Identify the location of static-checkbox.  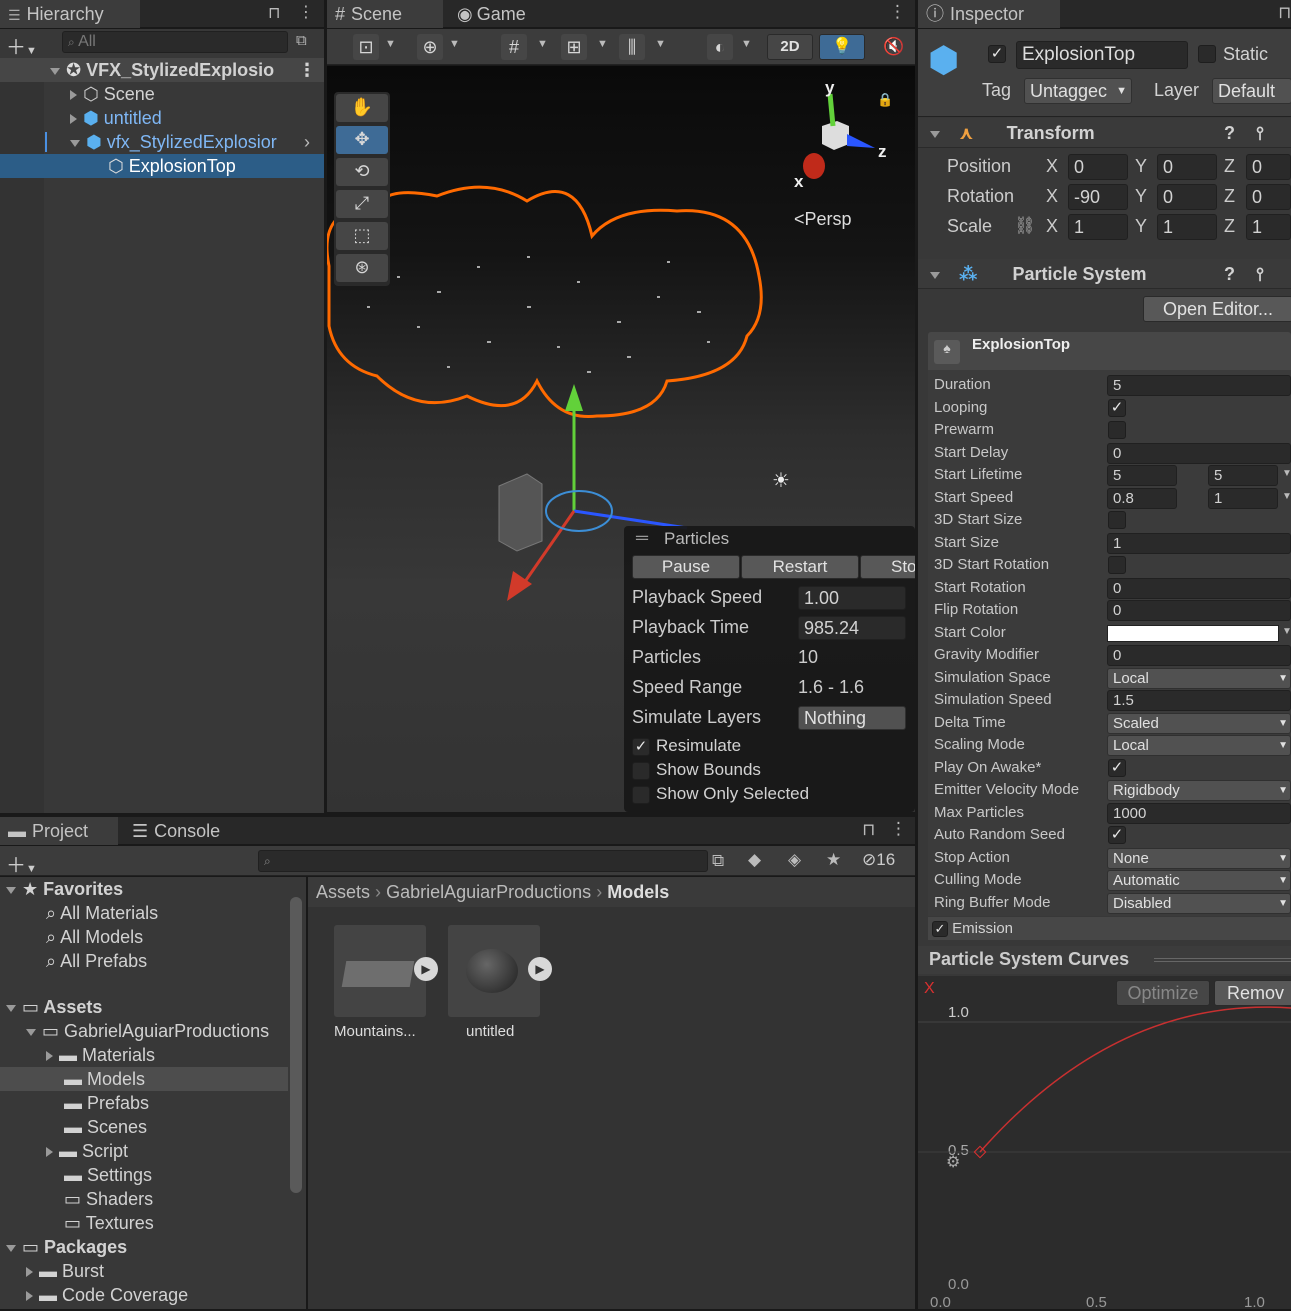
(1207, 54).